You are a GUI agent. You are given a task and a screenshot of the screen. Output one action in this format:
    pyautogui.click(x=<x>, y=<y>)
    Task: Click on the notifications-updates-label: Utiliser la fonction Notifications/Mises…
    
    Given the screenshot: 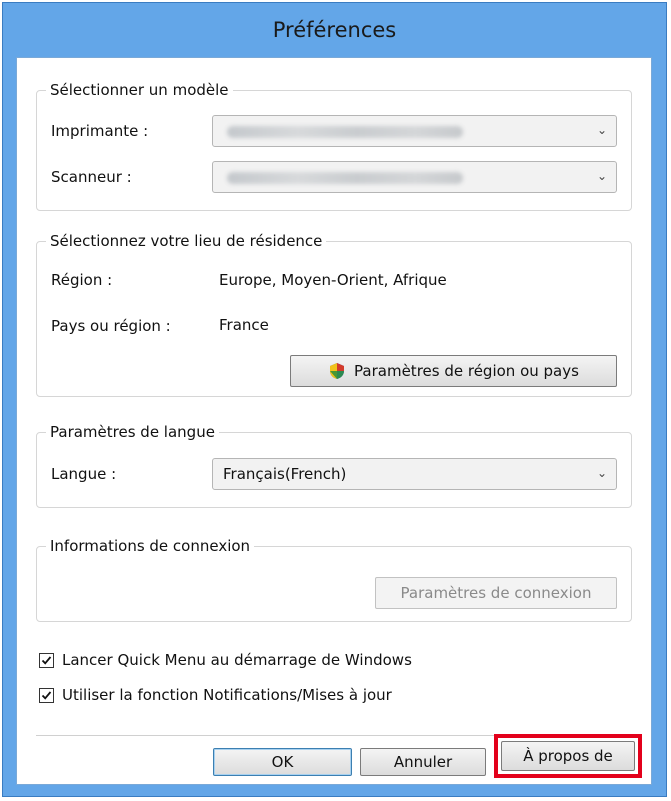 What is the action you would take?
    pyautogui.click(x=227, y=695)
    